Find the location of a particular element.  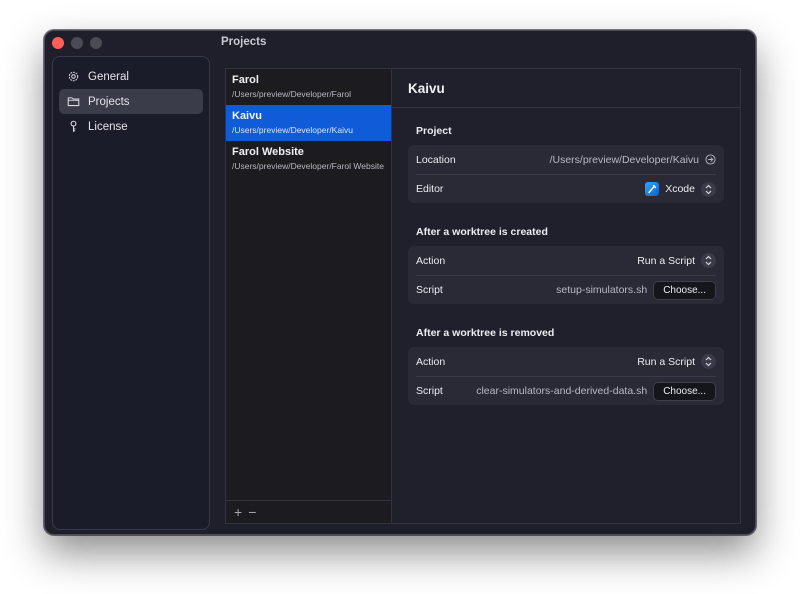

created-action-row: Action Run a Script is located at coordinates (566, 260).